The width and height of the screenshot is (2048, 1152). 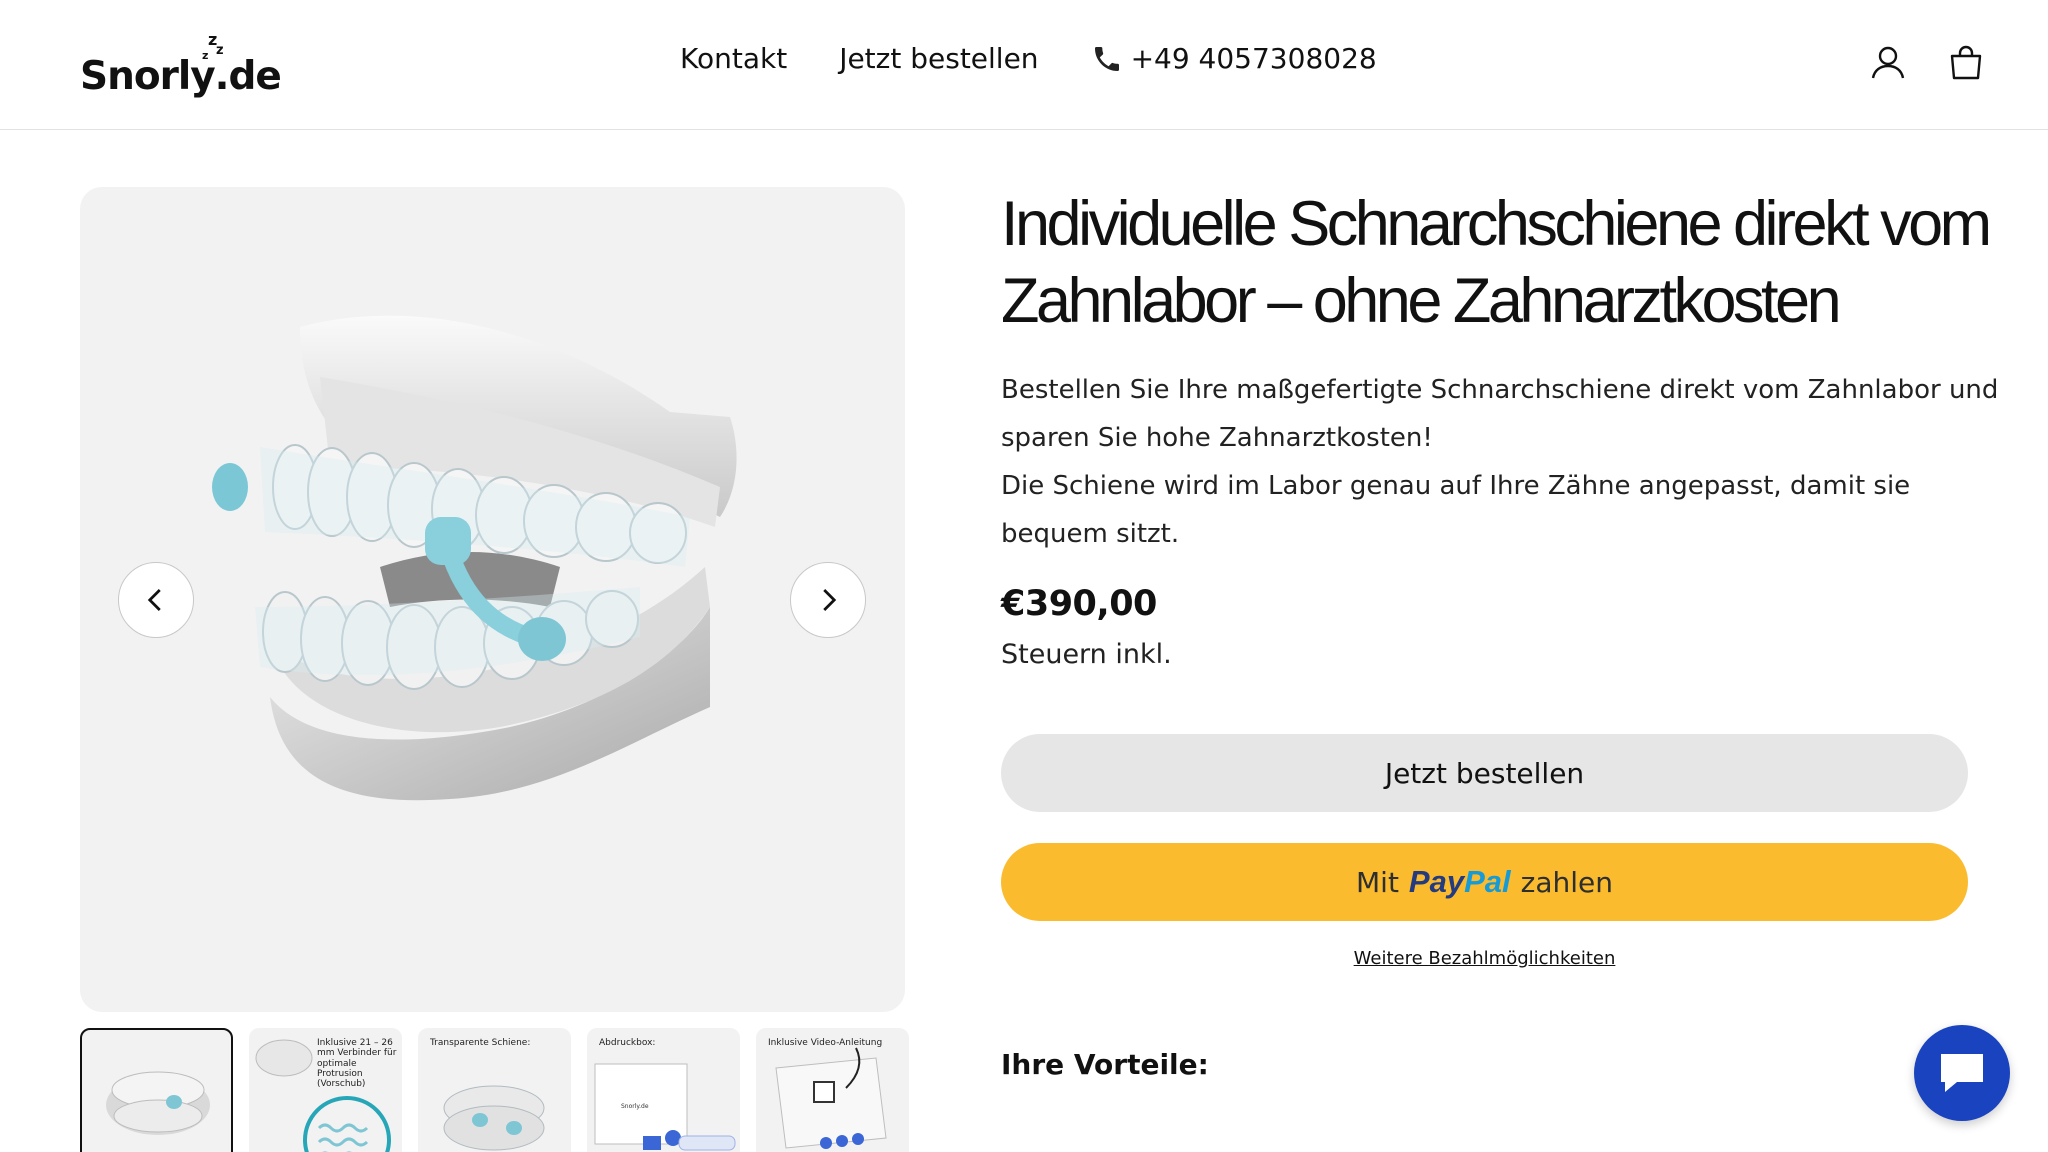 I want to click on paypal-button: Mit Pay Pal zahlen, so click(x=1484, y=882).